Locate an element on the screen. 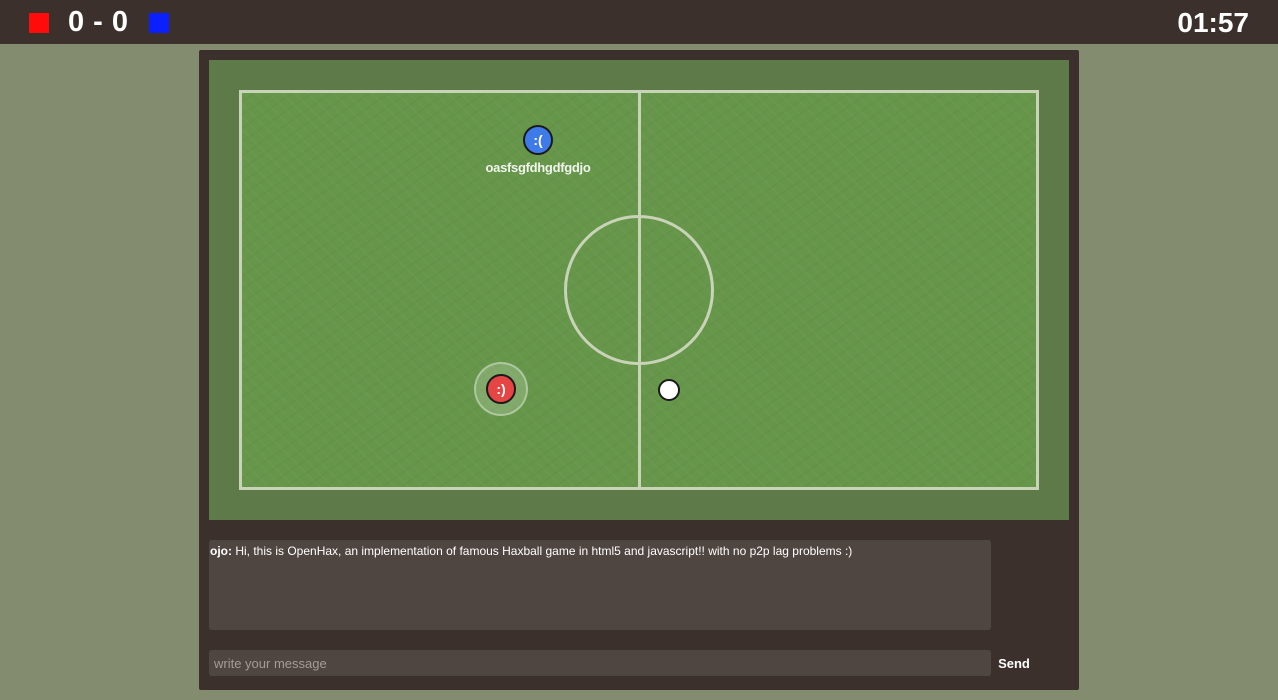 The image size is (1278, 700). blue-player: :( is located at coordinates (538, 140).